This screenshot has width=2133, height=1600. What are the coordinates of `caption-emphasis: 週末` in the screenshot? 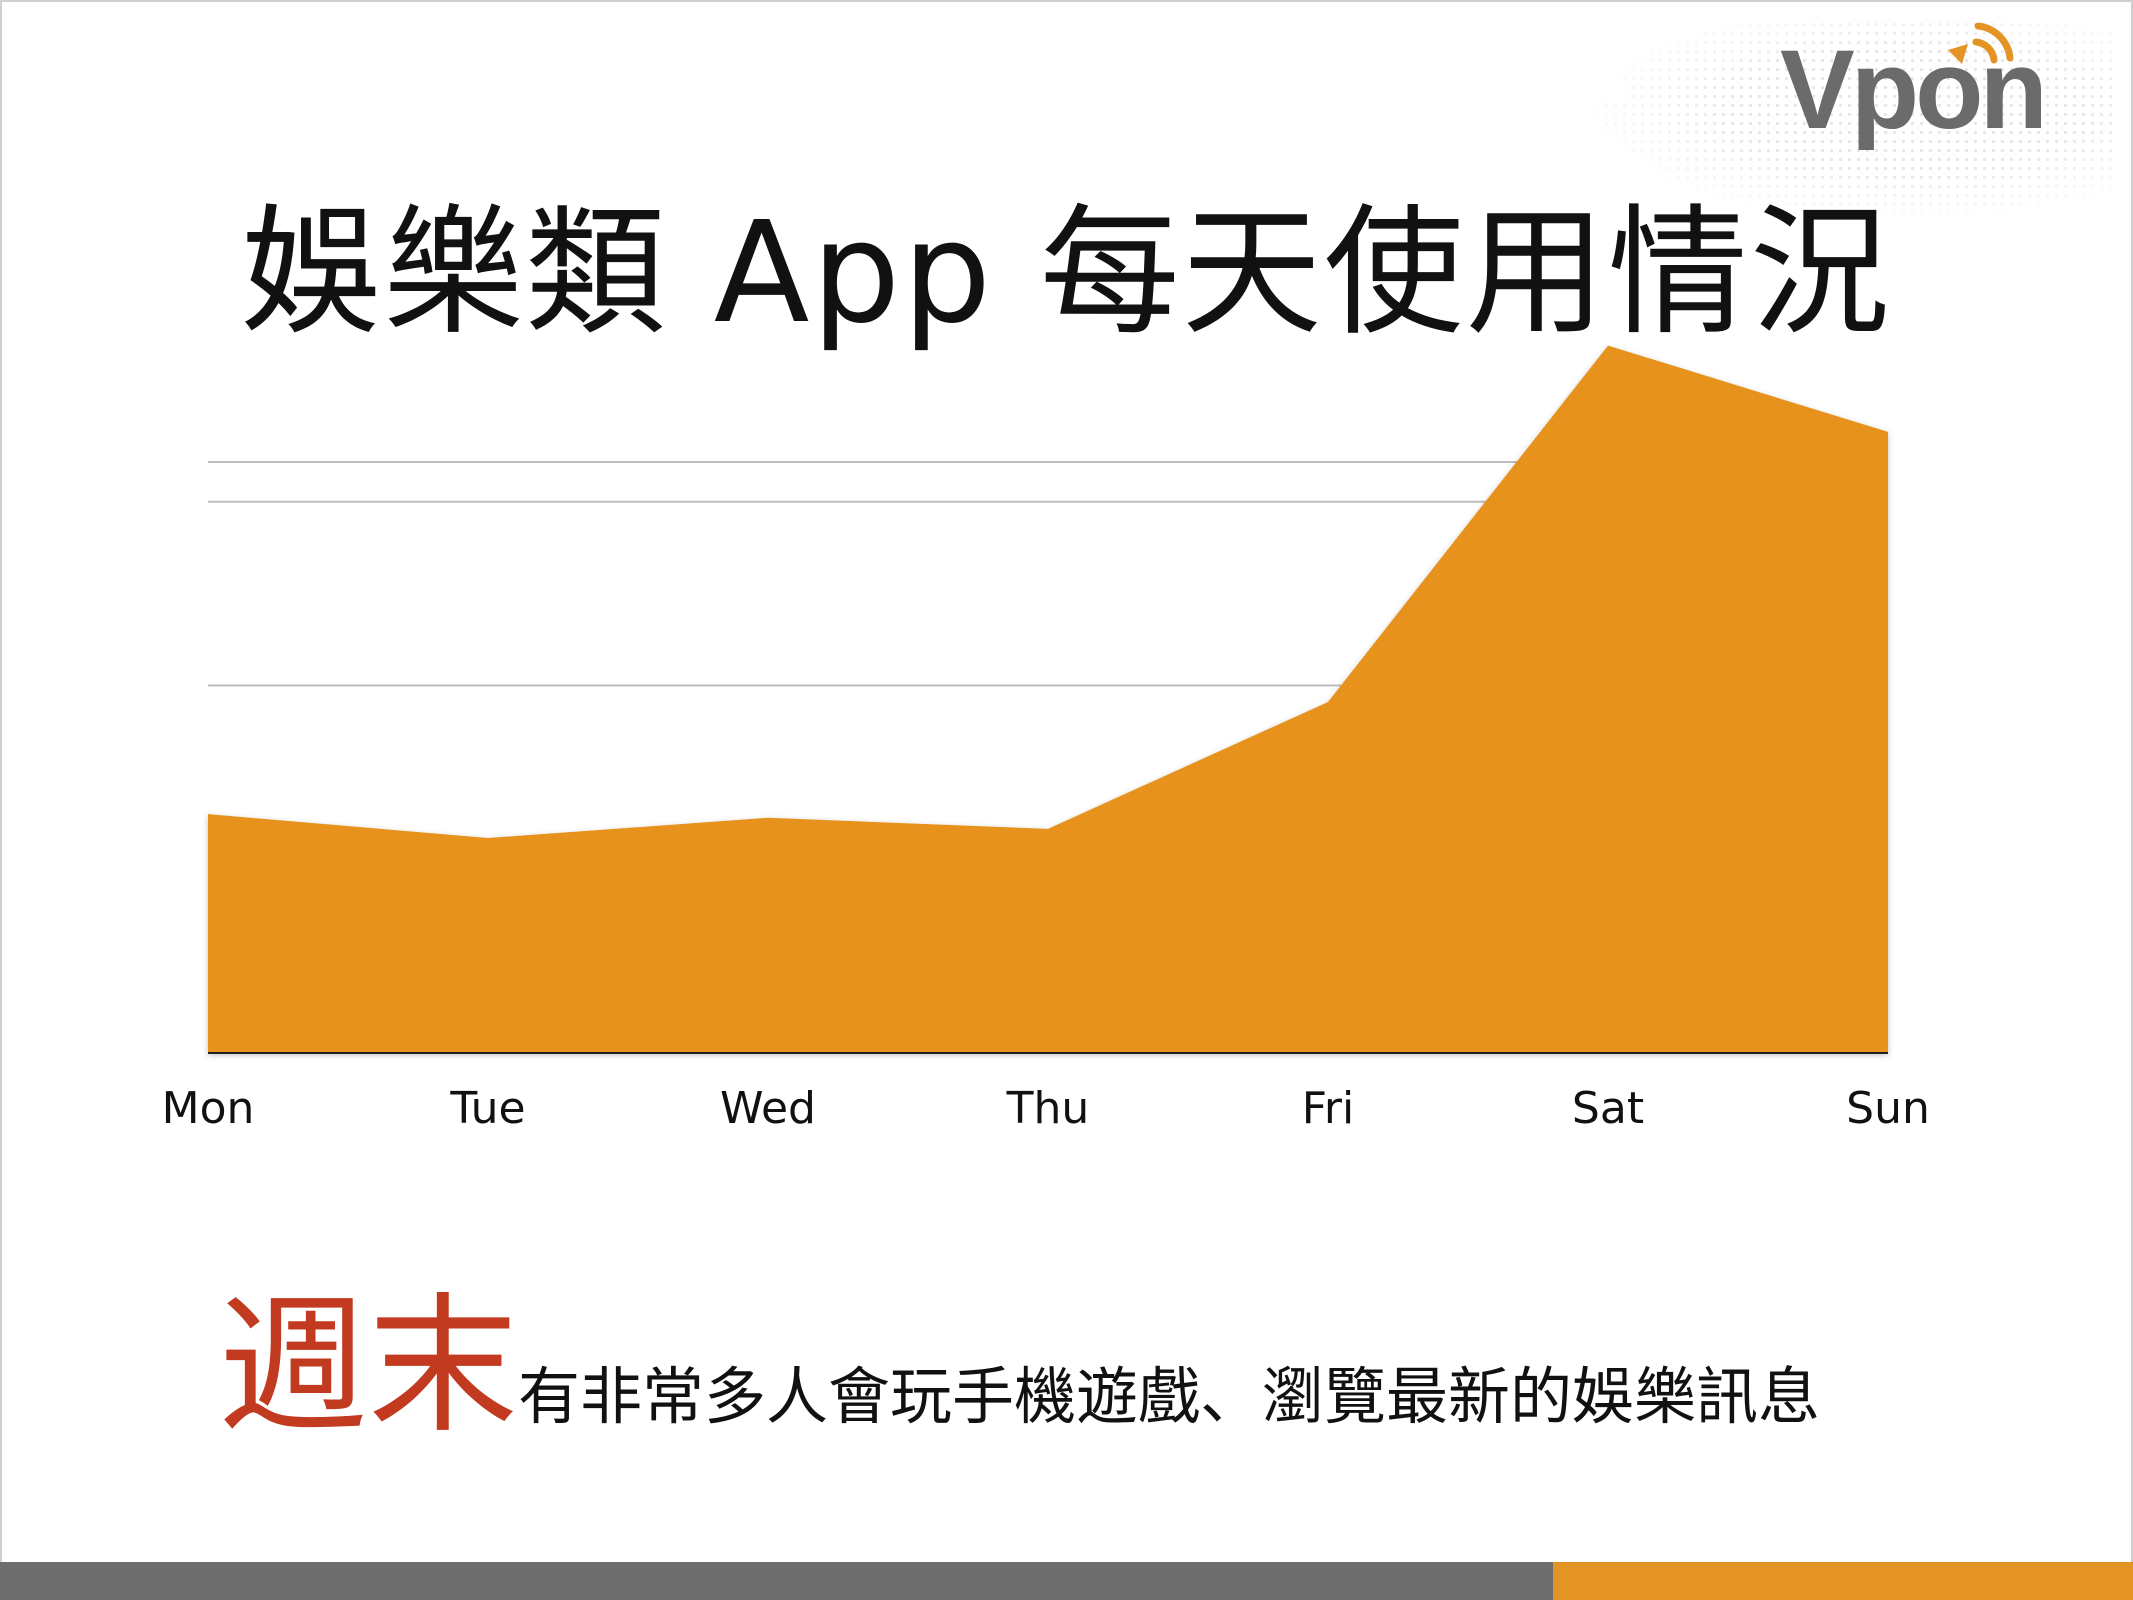 It's located at (368, 1367).